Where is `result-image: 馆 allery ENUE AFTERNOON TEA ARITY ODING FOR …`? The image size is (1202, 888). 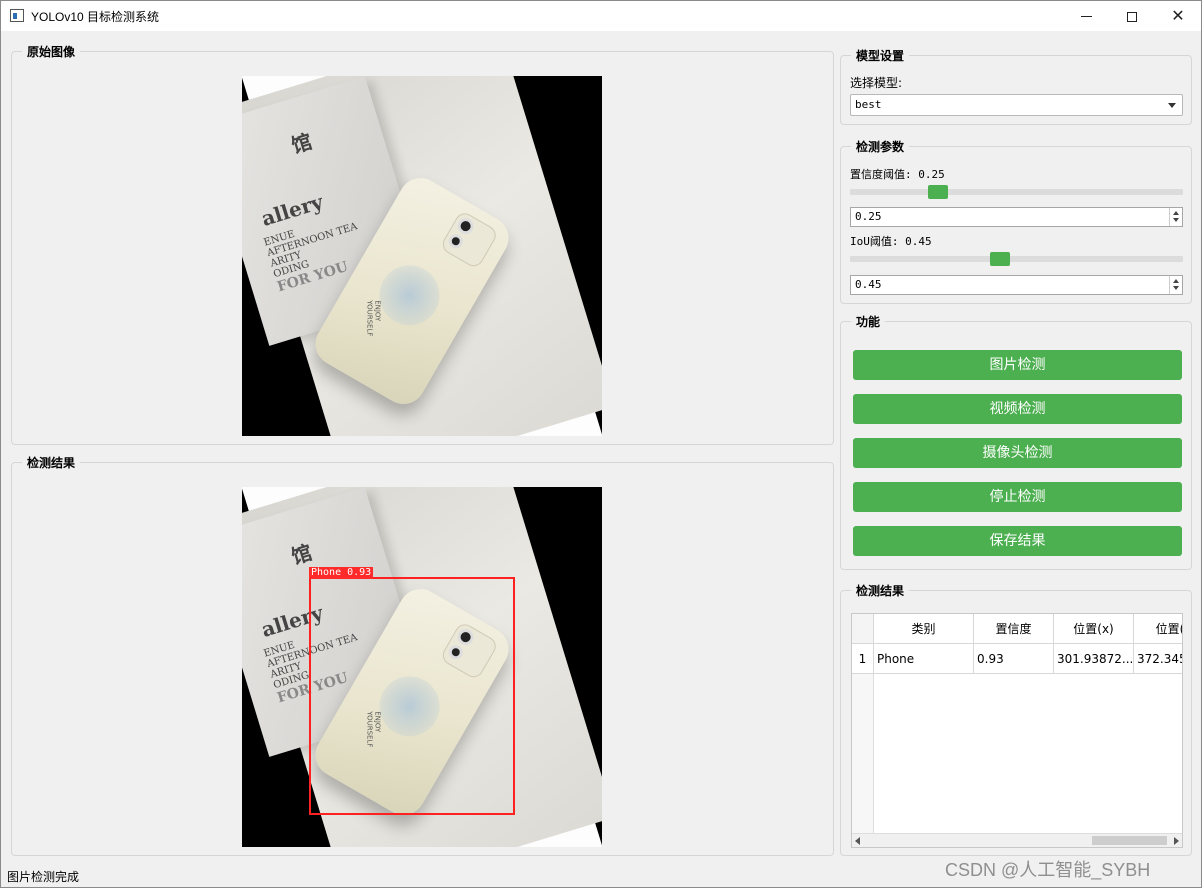
result-image: 馆 allery ENUE AFTERNOON TEA ARITY ODING FOR … is located at coordinates (422, 667).